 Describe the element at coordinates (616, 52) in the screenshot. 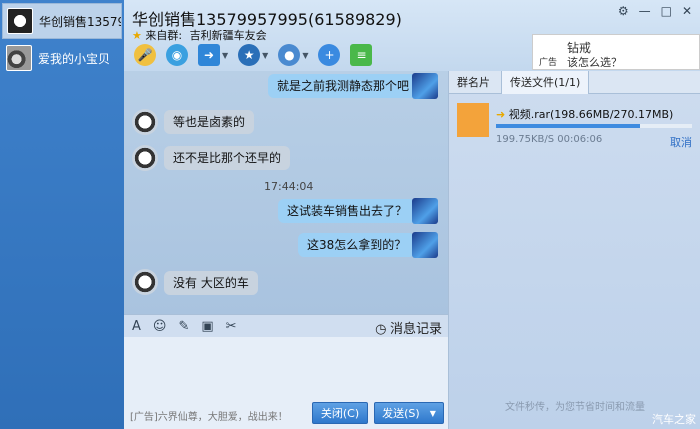

I see `ad-banner: 广告 钻戒 该怎么选？` at that location.